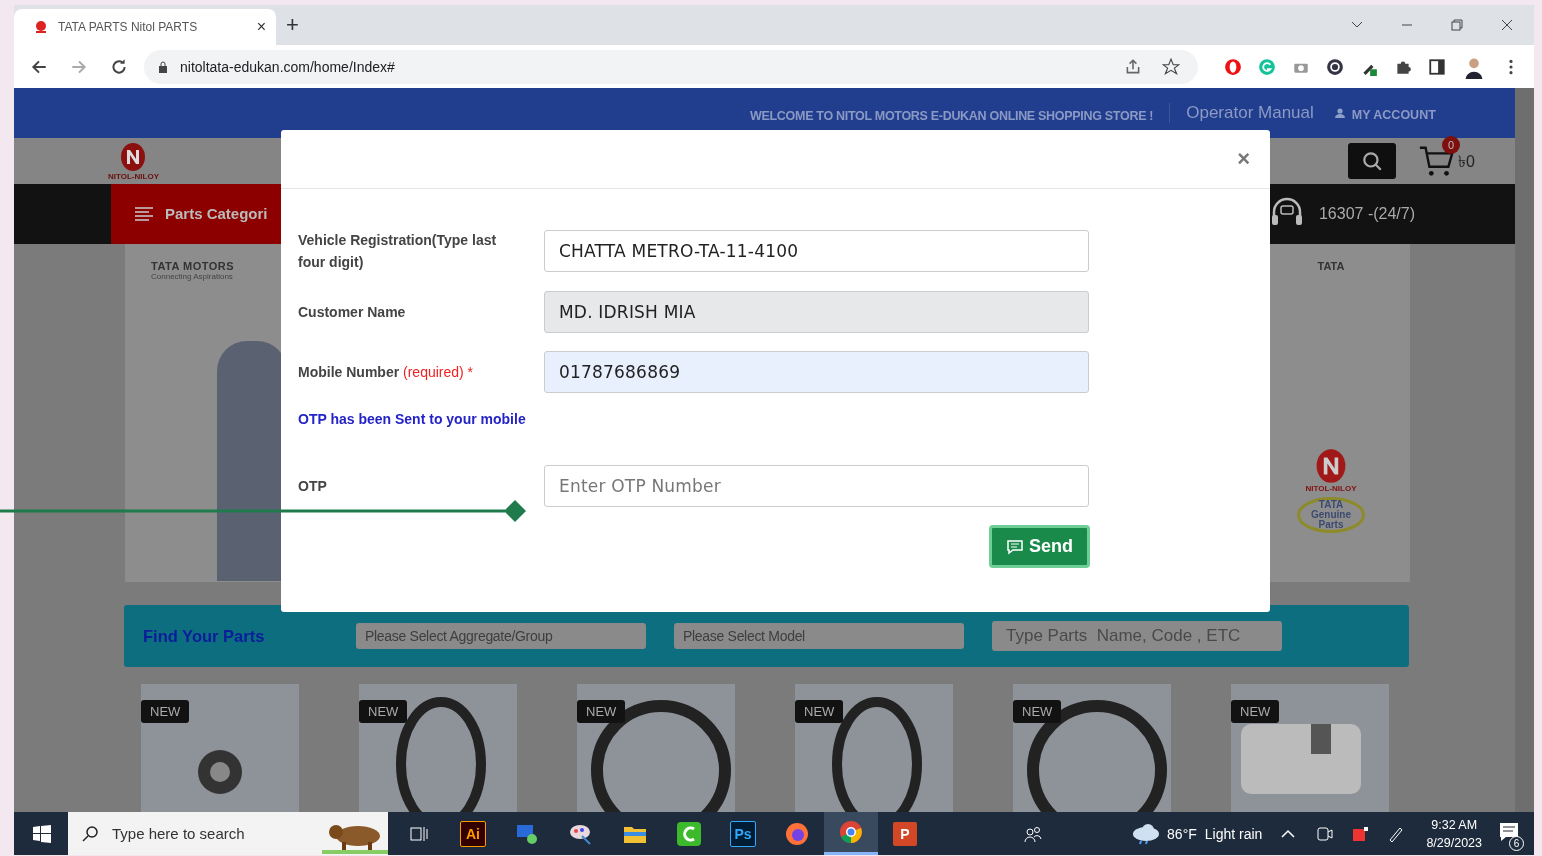 This screenshot has width=1542, height=856. What do you see at coordinates (1331, 514) in the screenshot?
I see `genuine-parts-badge: TATA Genuine Parts` at bounding box center [1331, 514].